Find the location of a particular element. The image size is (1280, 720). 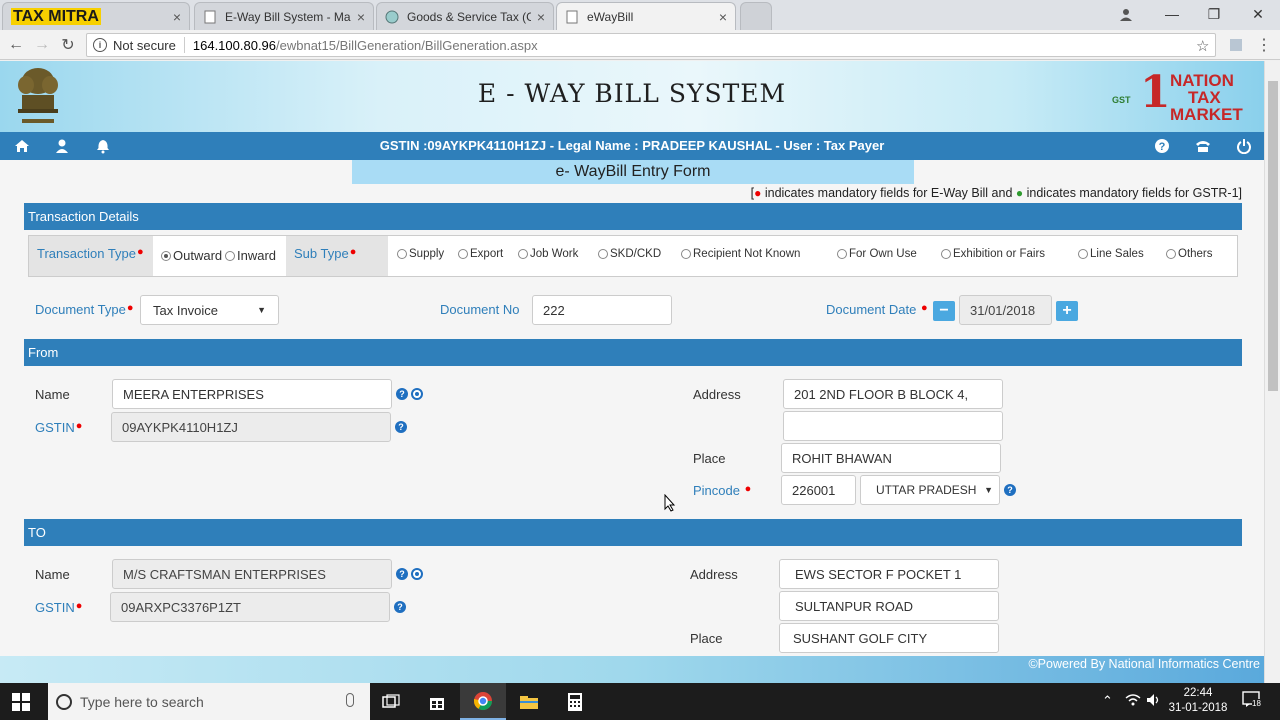

close-window-icon: ✕ is located at coordinates (1258, 14).